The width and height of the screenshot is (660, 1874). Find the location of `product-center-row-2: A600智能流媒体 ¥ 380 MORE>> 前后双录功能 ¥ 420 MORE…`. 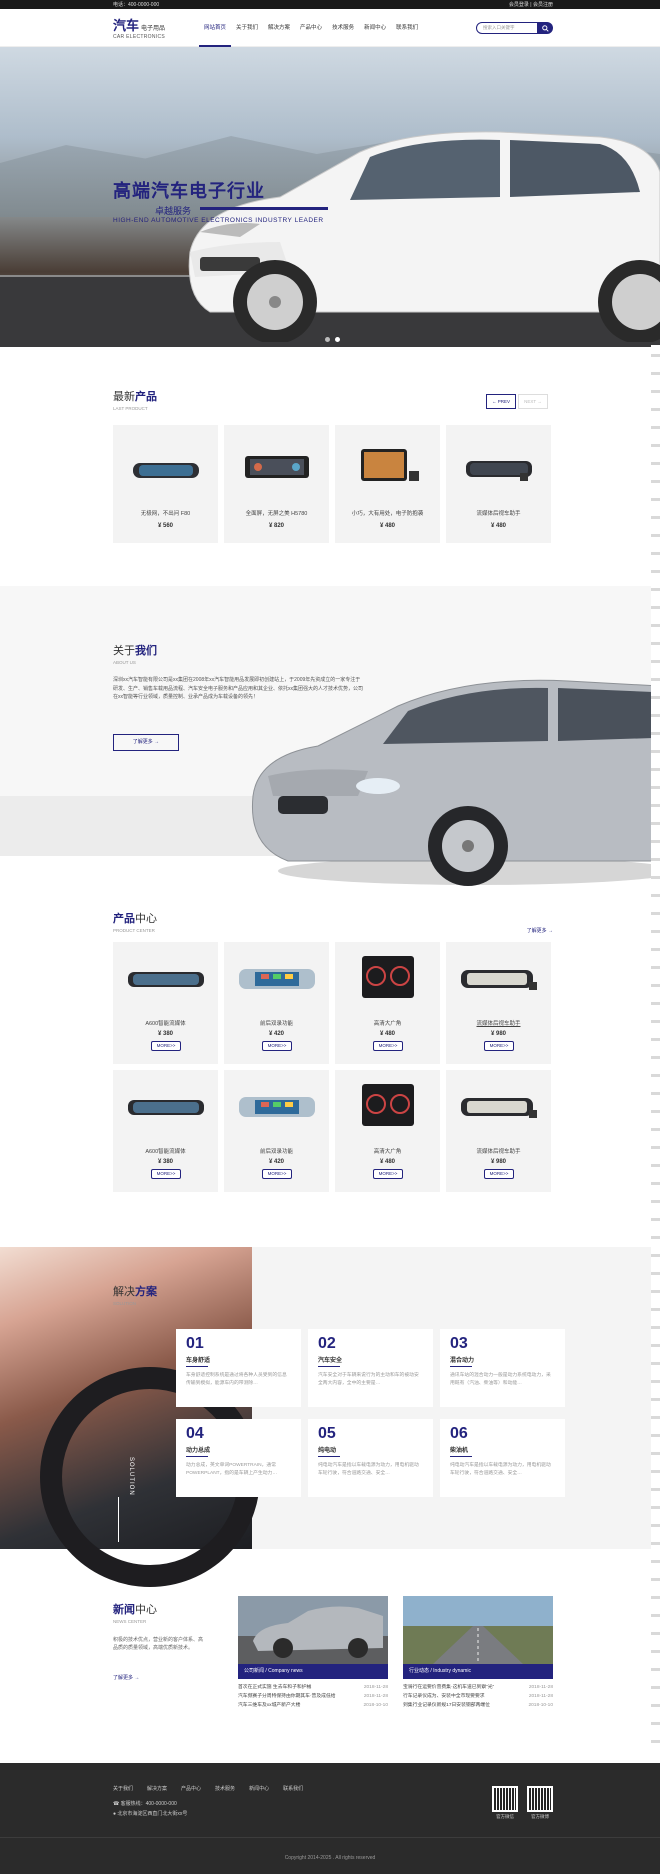

product-center-row-2: A600智能流媒体 ¥ 380 MORE>> 前后双录功能 ¥ 420 MORE… is located at coordinates (333, 1131).